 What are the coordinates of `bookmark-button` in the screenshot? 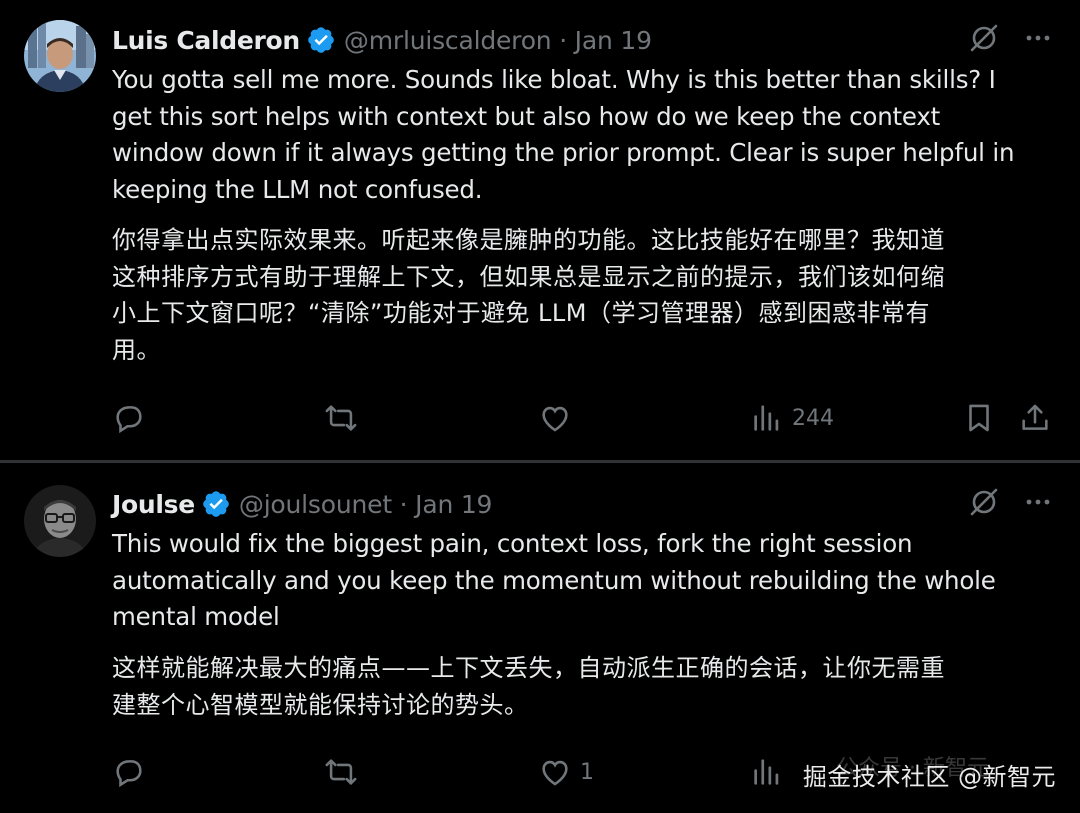 It's located at (979, 418).